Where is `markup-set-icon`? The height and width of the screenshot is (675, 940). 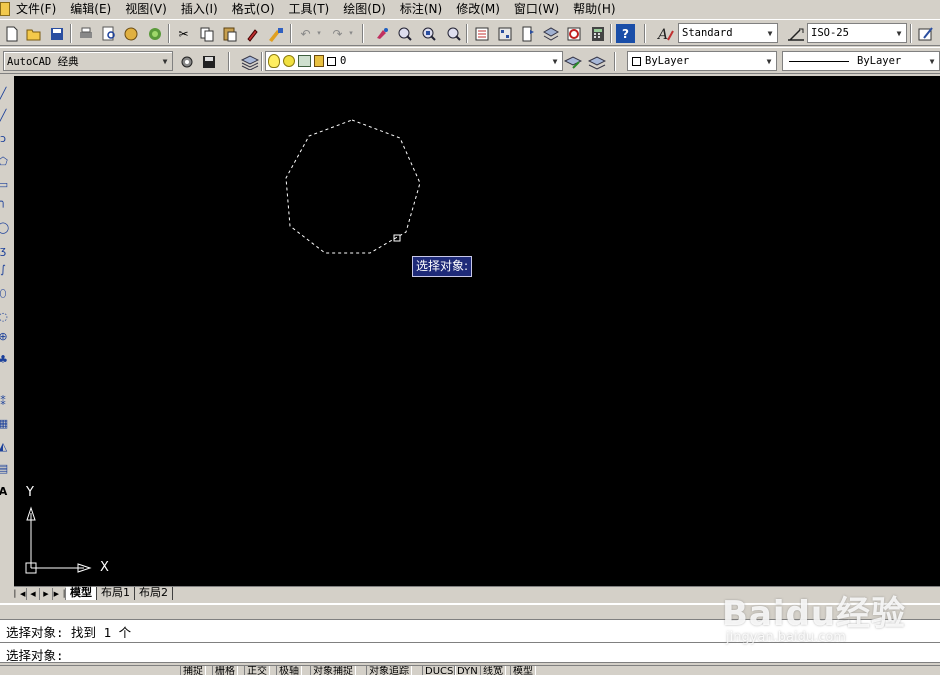
markup-set-icon is located at coordinates (573, 33).